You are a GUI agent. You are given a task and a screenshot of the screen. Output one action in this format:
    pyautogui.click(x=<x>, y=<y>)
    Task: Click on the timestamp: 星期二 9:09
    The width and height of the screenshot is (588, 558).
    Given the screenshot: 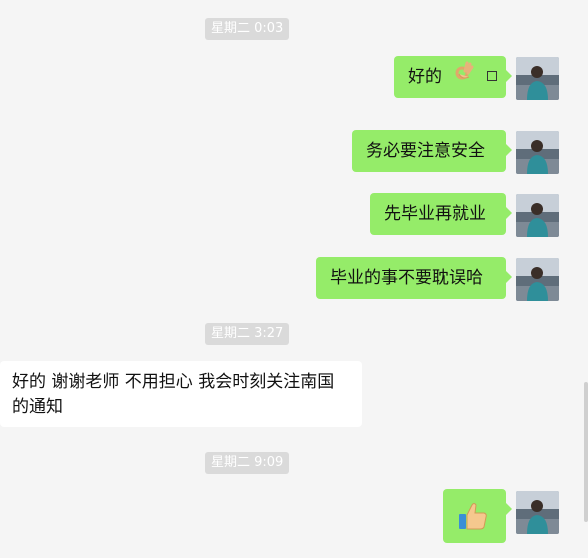 What is the action you would take?
    pyautogui.click(x=247, y=463)
    